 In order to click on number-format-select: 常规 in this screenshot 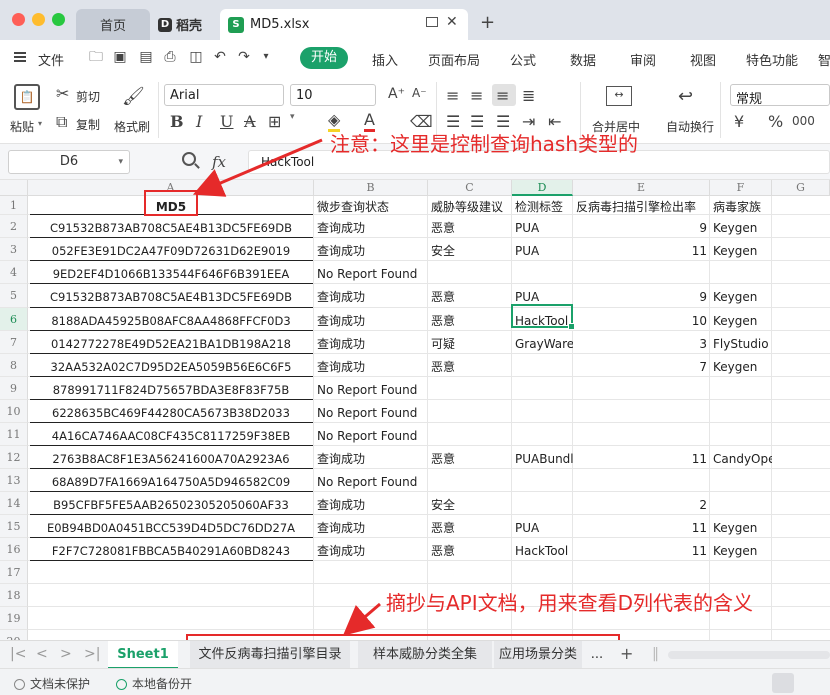, I will do `click(780, 95)`.